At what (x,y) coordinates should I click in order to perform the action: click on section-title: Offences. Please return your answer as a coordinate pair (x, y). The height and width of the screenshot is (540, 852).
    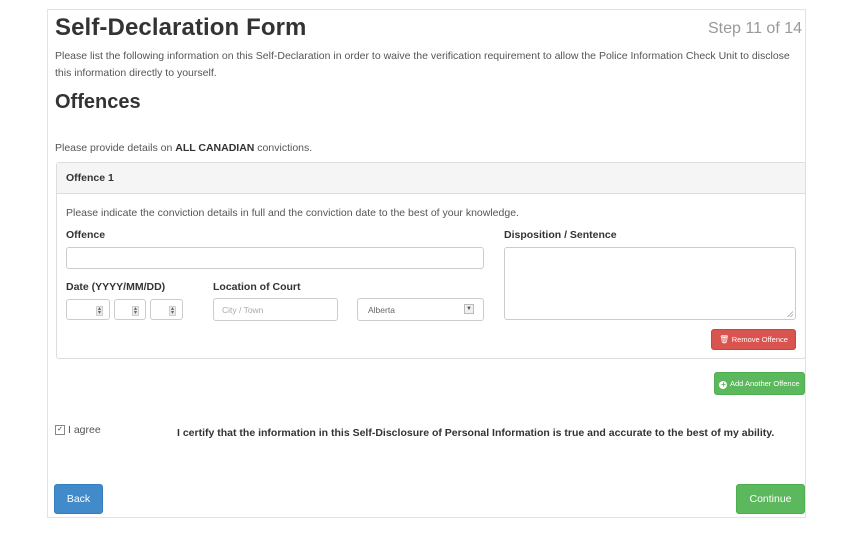
    Looking at the image, I should click on (98, 102).